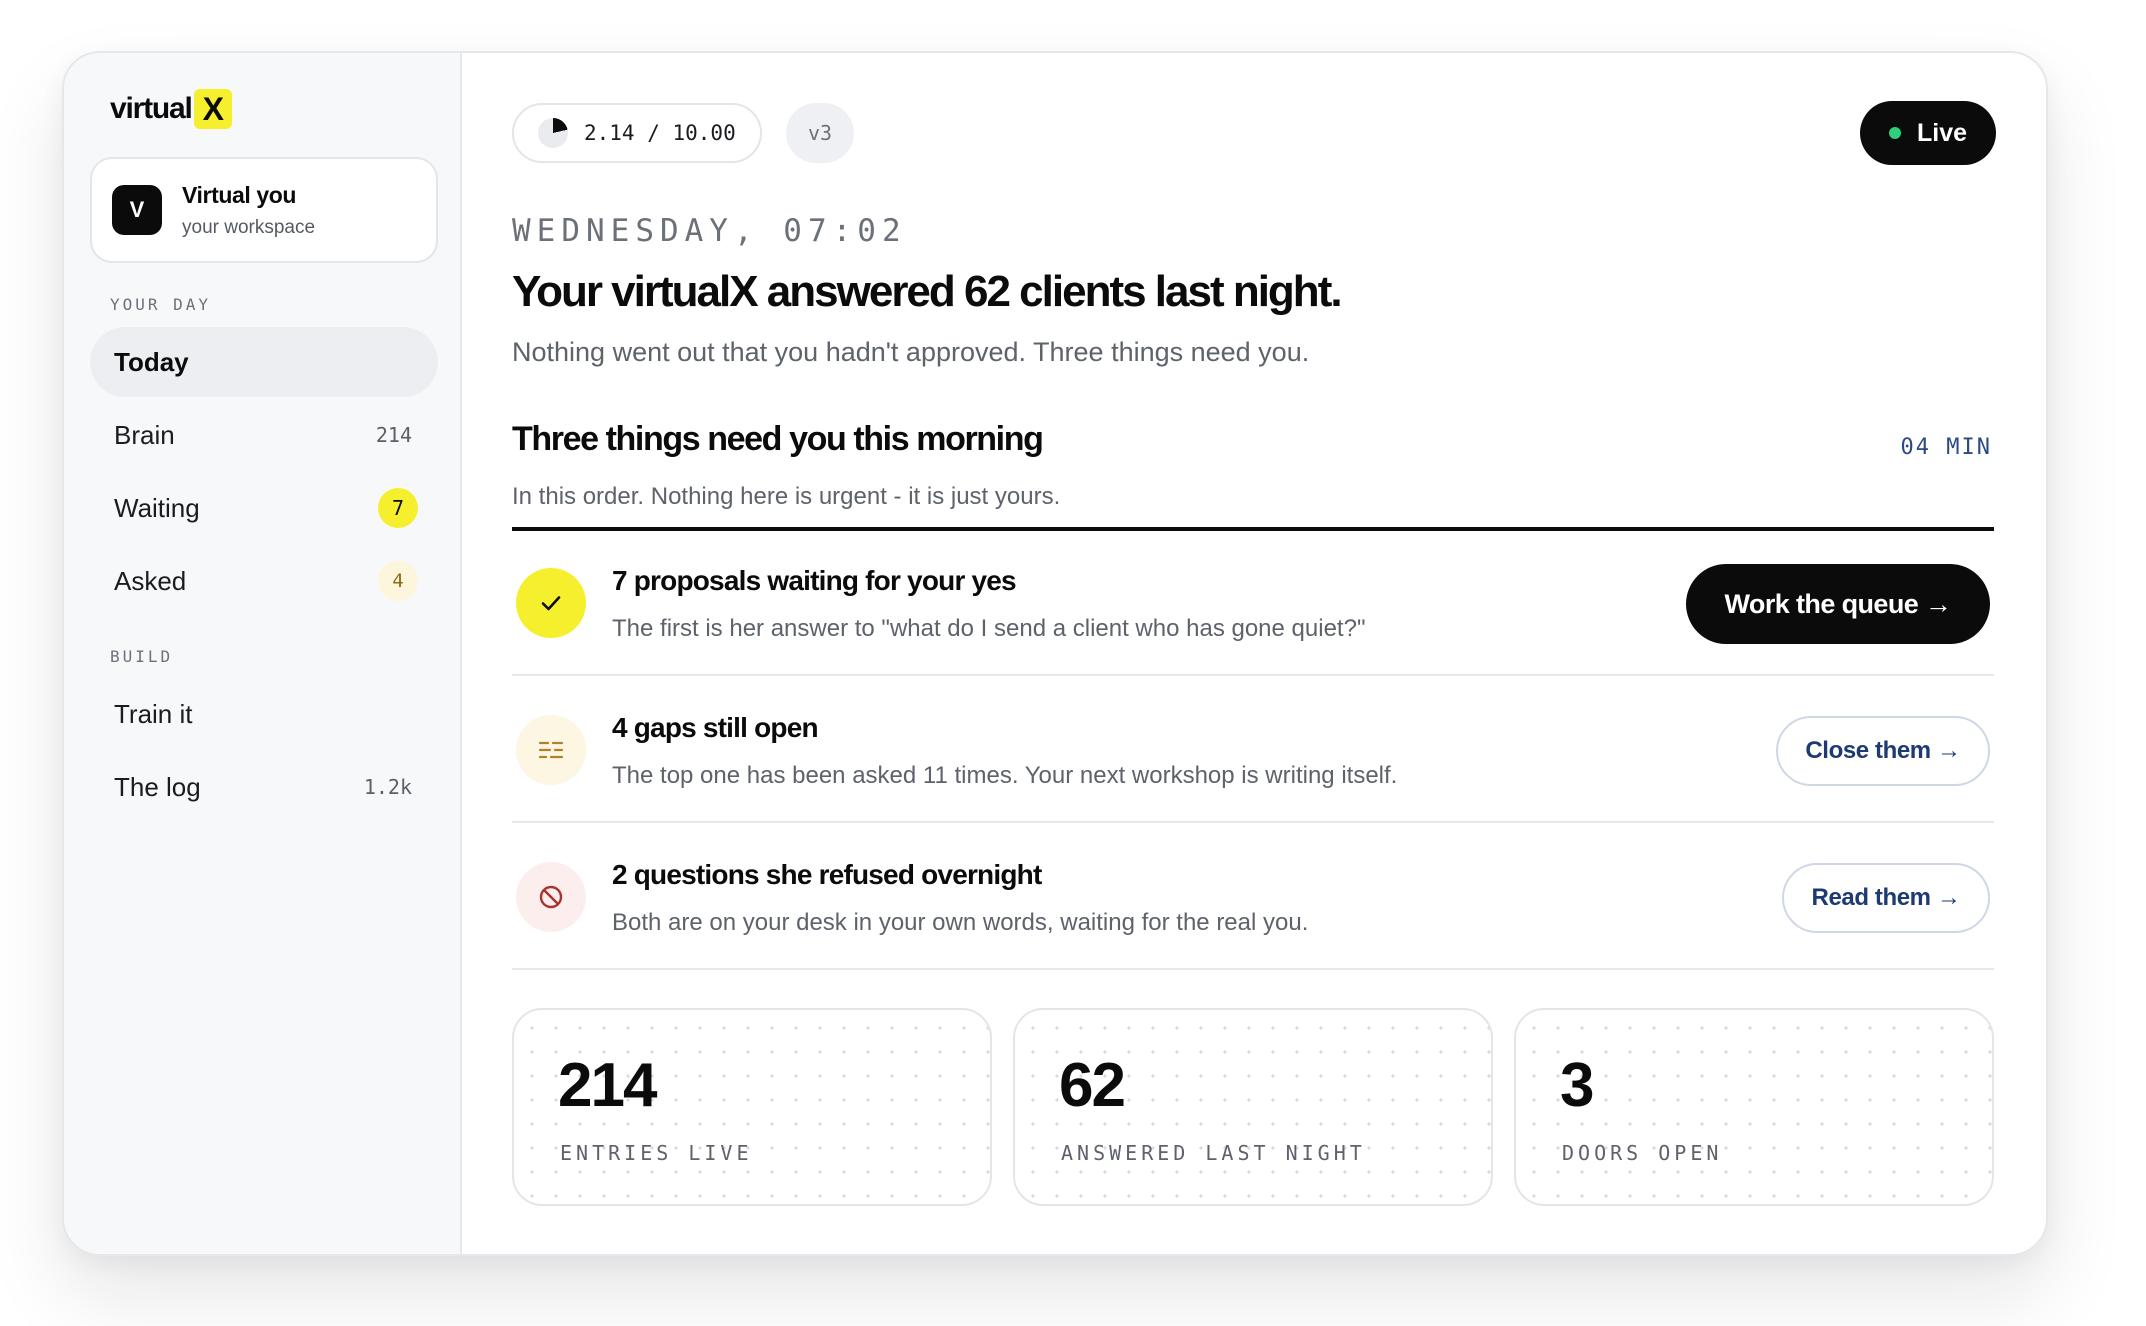 This screenshot has width=2146, height=1326. Describe the element at coordinates (398, 508) in the screenshot. I see `waiting-count-badge: 7` at that location.